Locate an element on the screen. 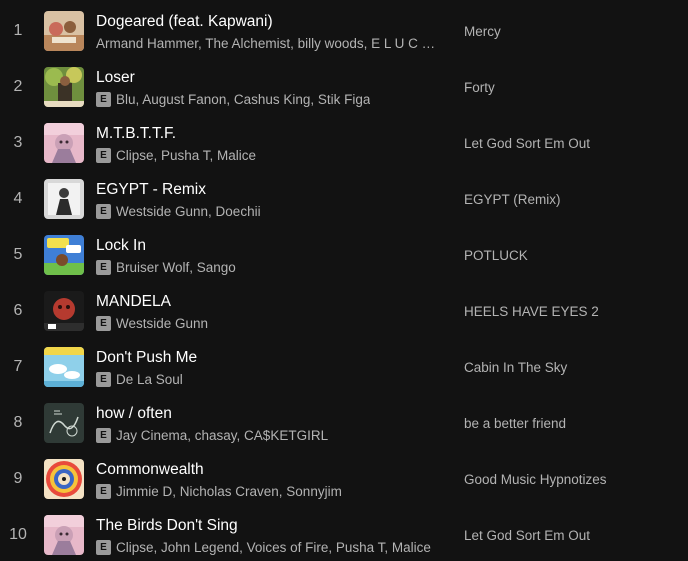 This screenshot has width=688, height=561. track-album: Forty is located at coordinates (479, 87).